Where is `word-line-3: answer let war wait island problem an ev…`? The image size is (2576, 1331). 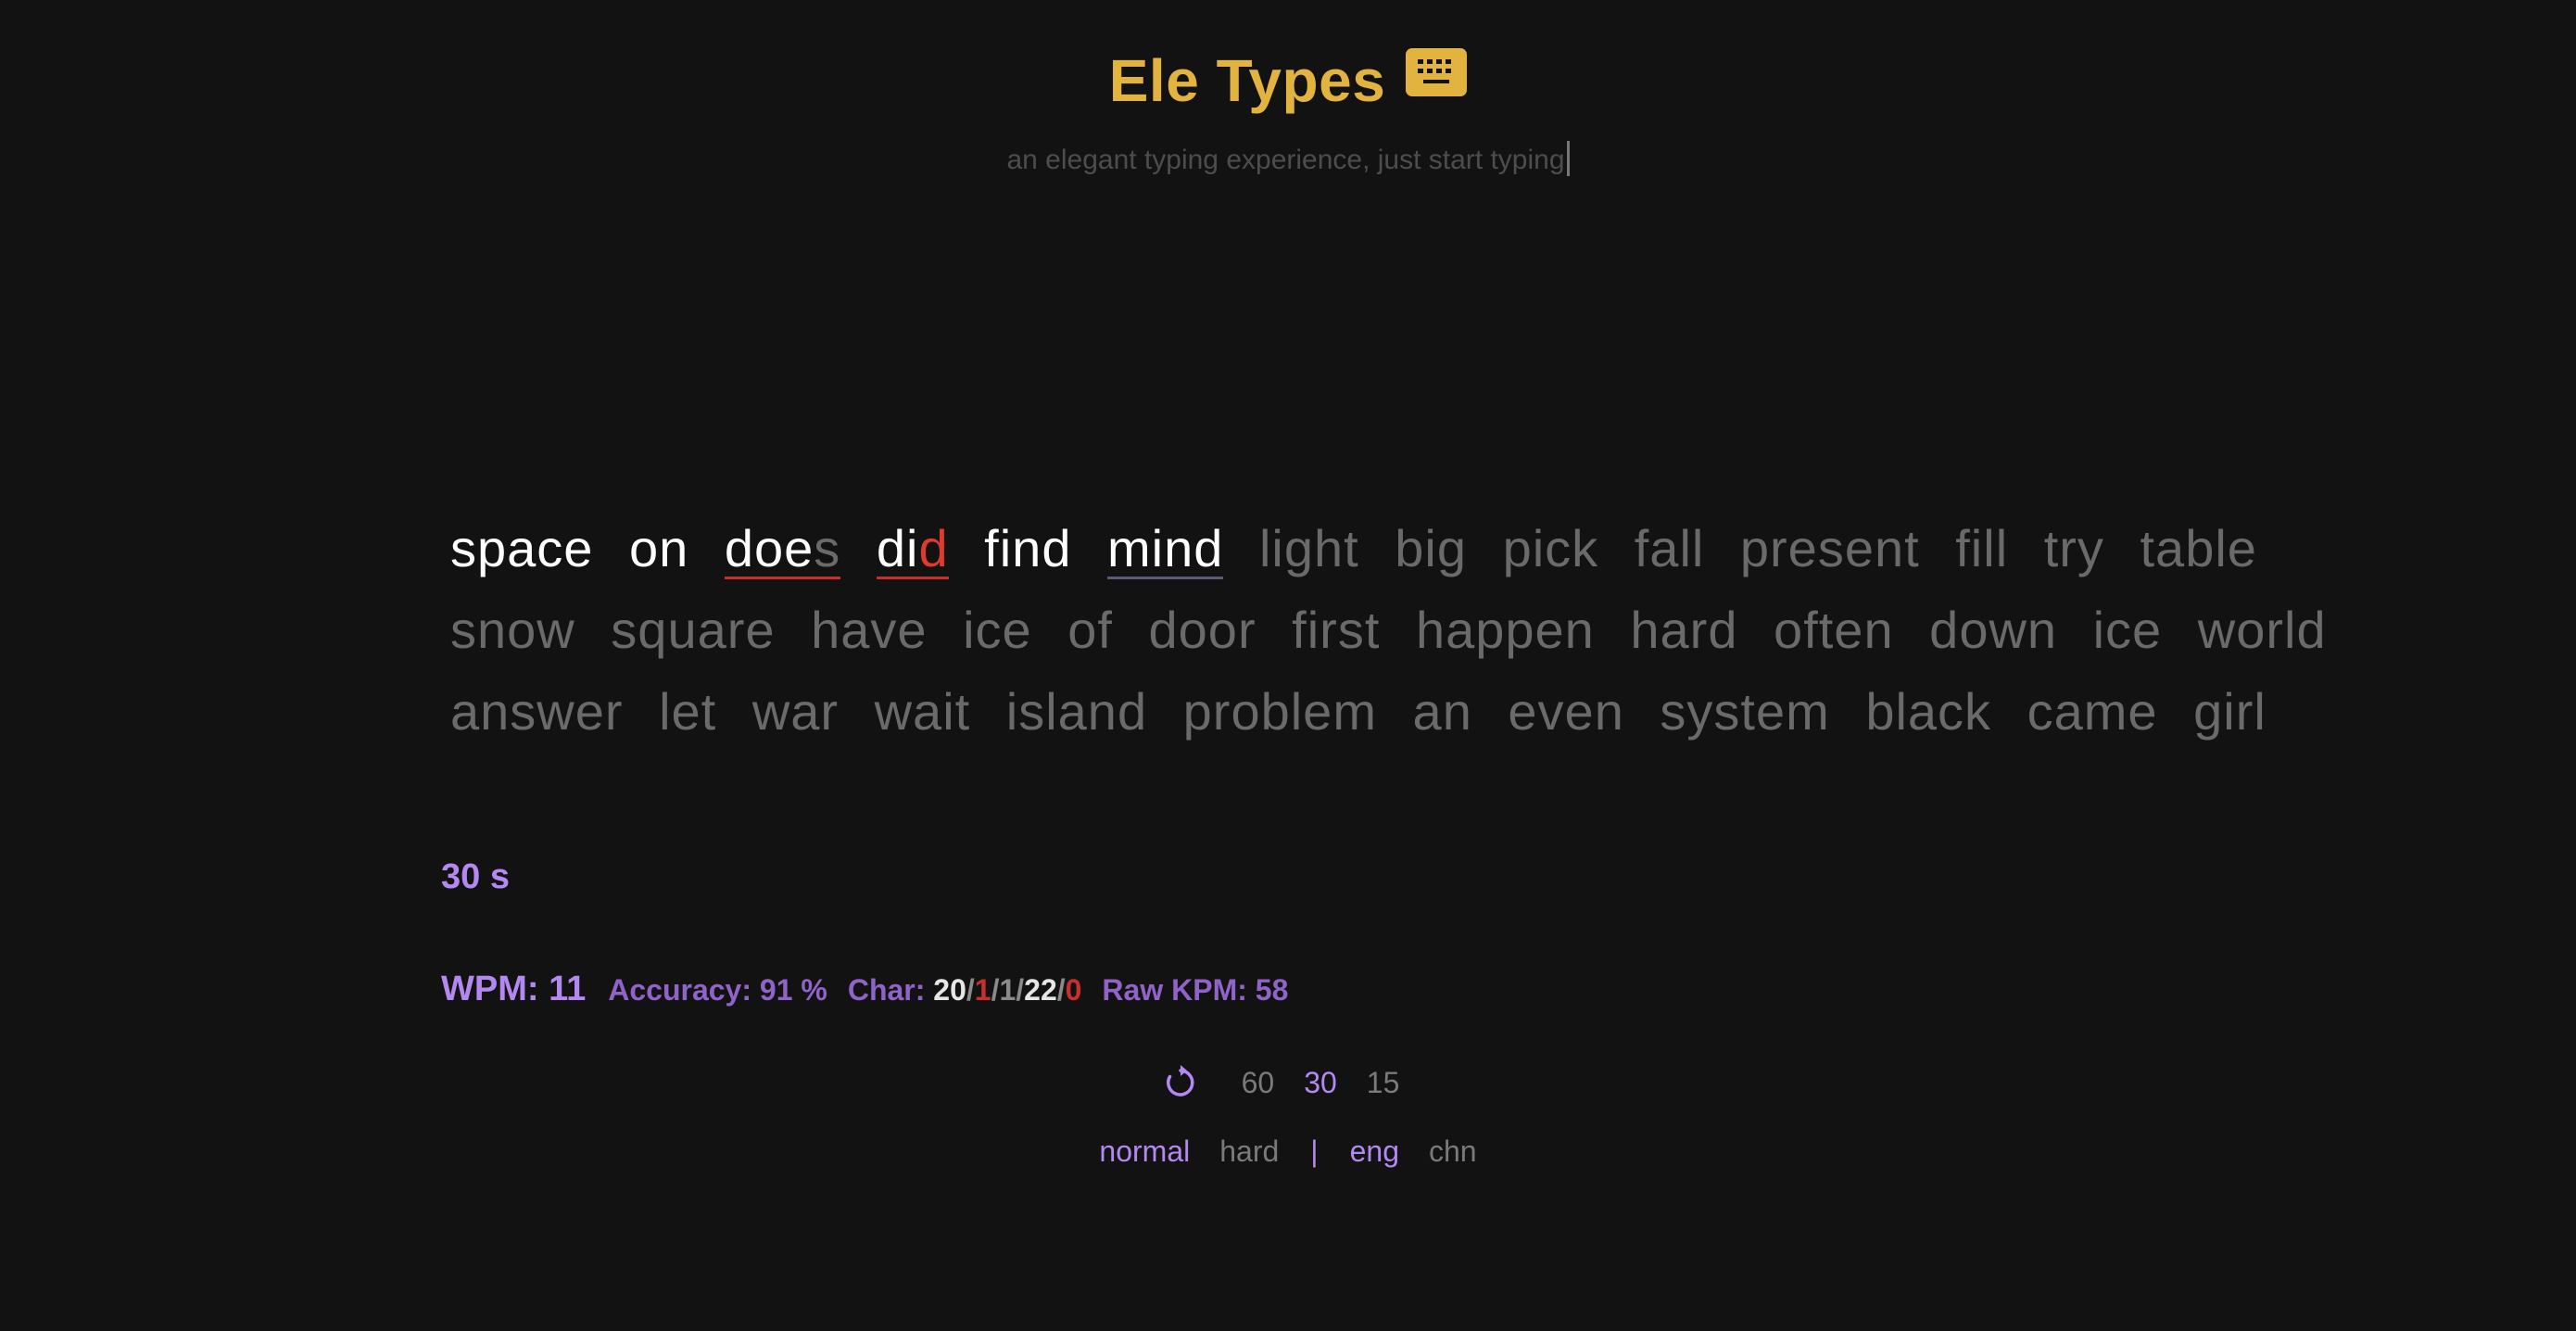 word-line-3: answer let war wait island problem an ev… is located at coordinates (1358, 712).